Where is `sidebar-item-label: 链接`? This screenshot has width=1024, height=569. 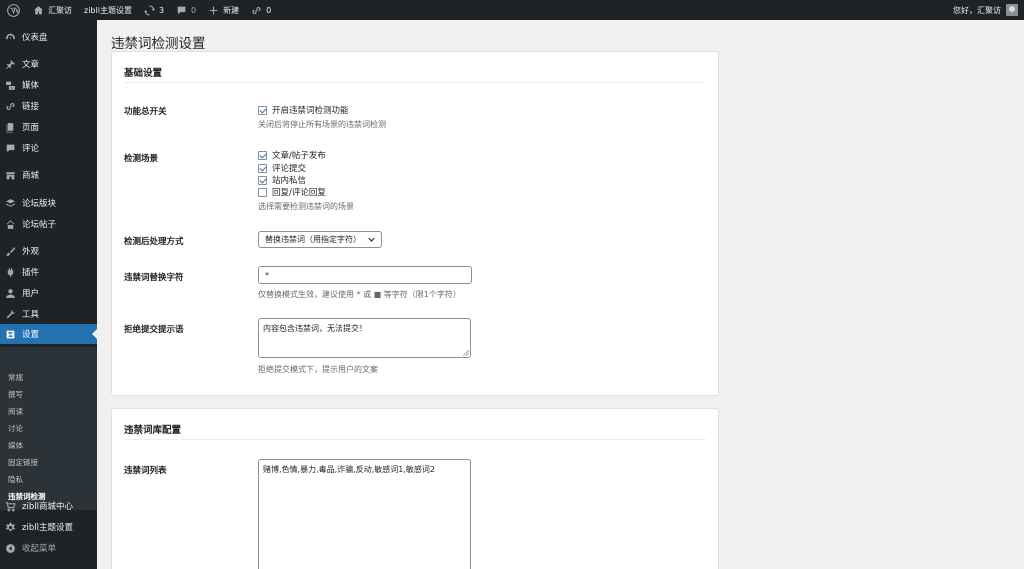 sidebar-item-label: 链接 is located at coordinates (31, 107).